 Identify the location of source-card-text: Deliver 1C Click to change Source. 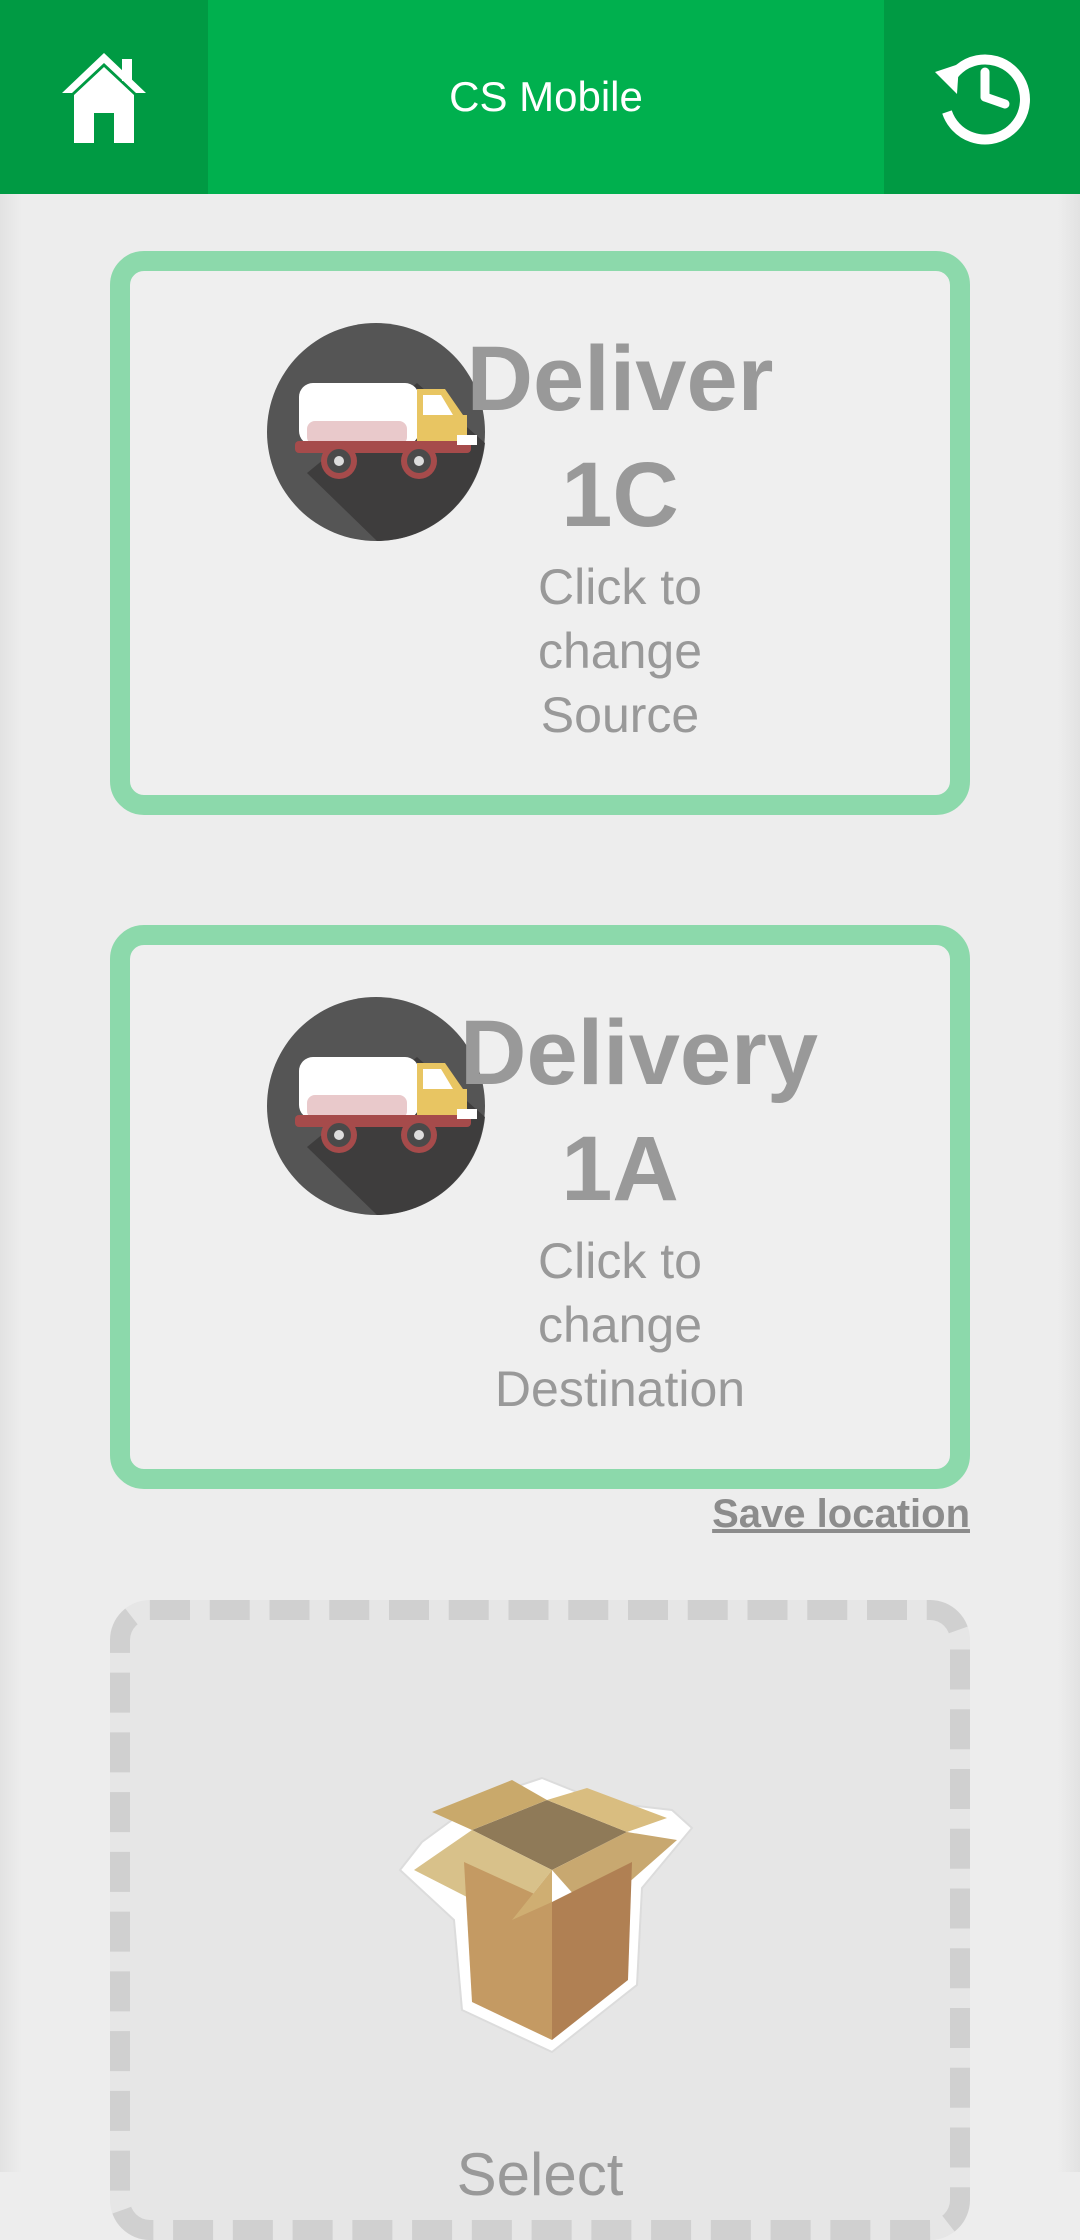
(620, 534).